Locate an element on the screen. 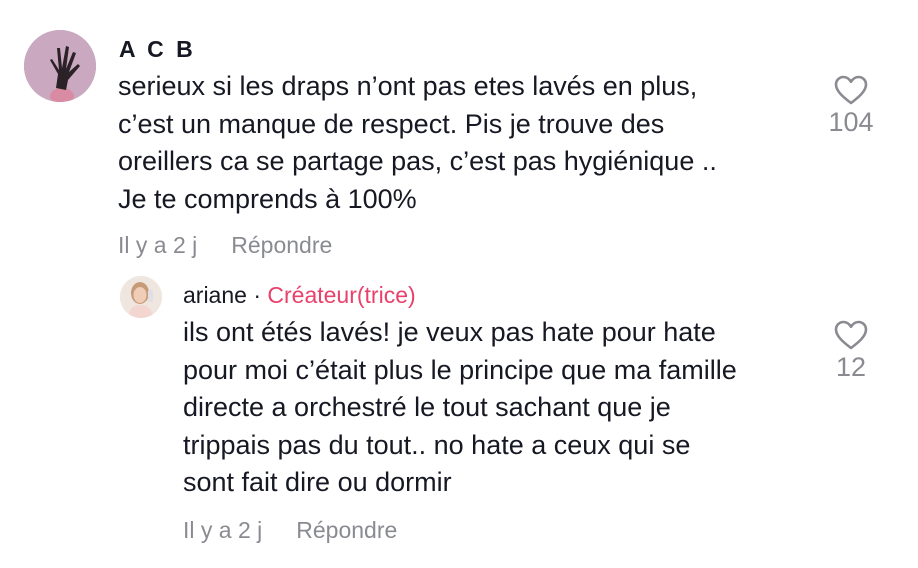 This screenshot has height=568, width=918. hand-claws-avatar-icon is located at coordinates (60, 66).